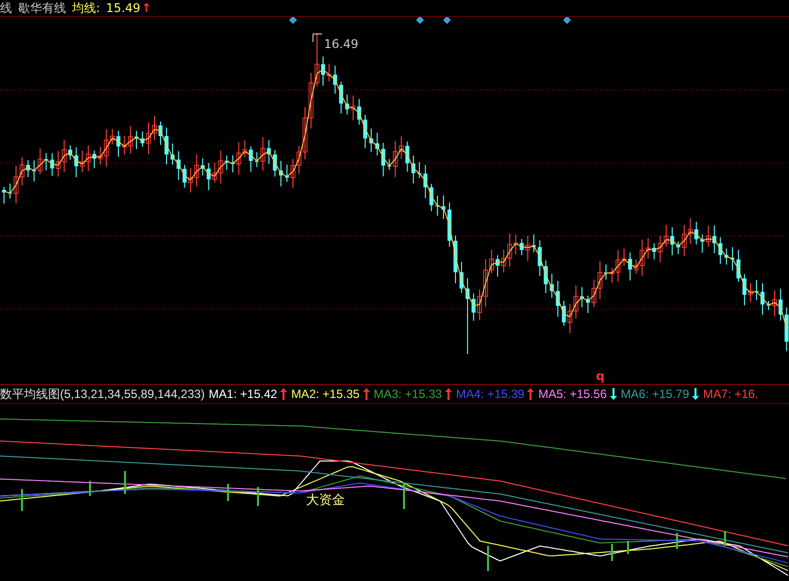 This screenshot has height=581, width=789. Describe the element at coordinates (325, 394) in the screenshot. I see `moving-average-reading: MA2: +15.35` at that location.